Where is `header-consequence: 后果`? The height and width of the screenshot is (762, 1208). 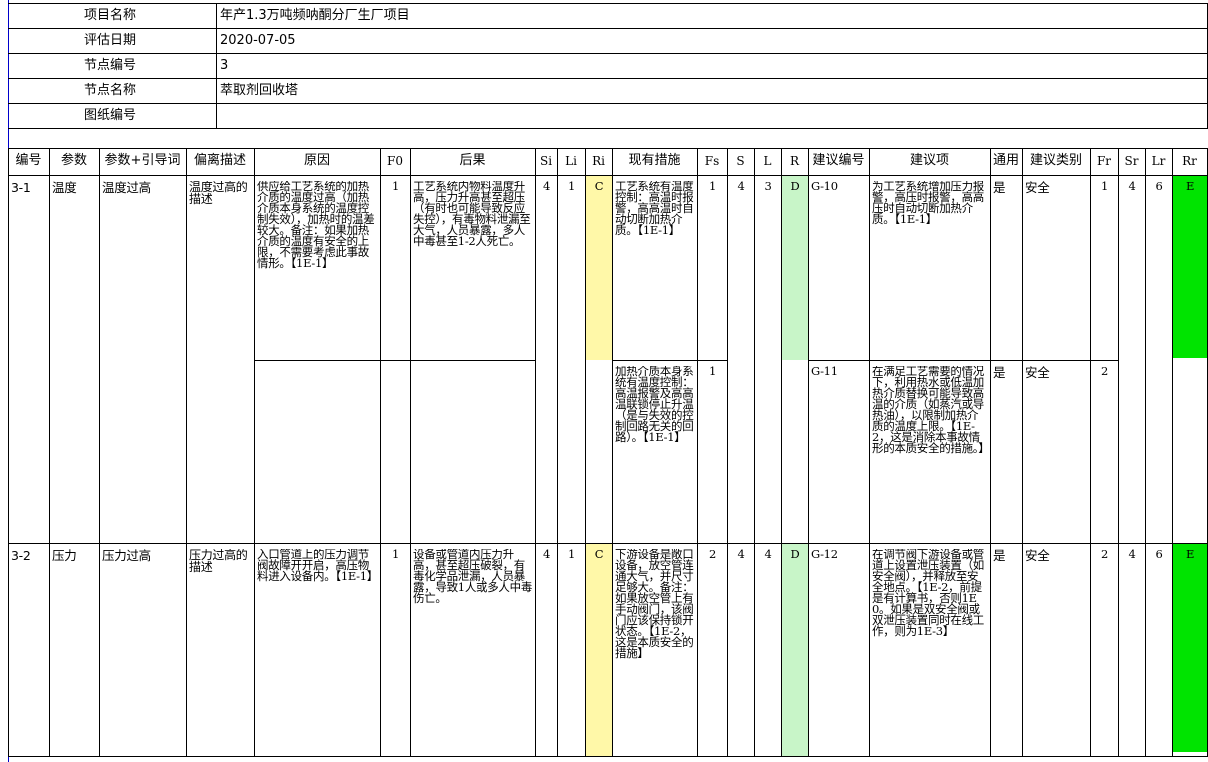 header-consequence: 后果 is located at coordinates (472, 160).